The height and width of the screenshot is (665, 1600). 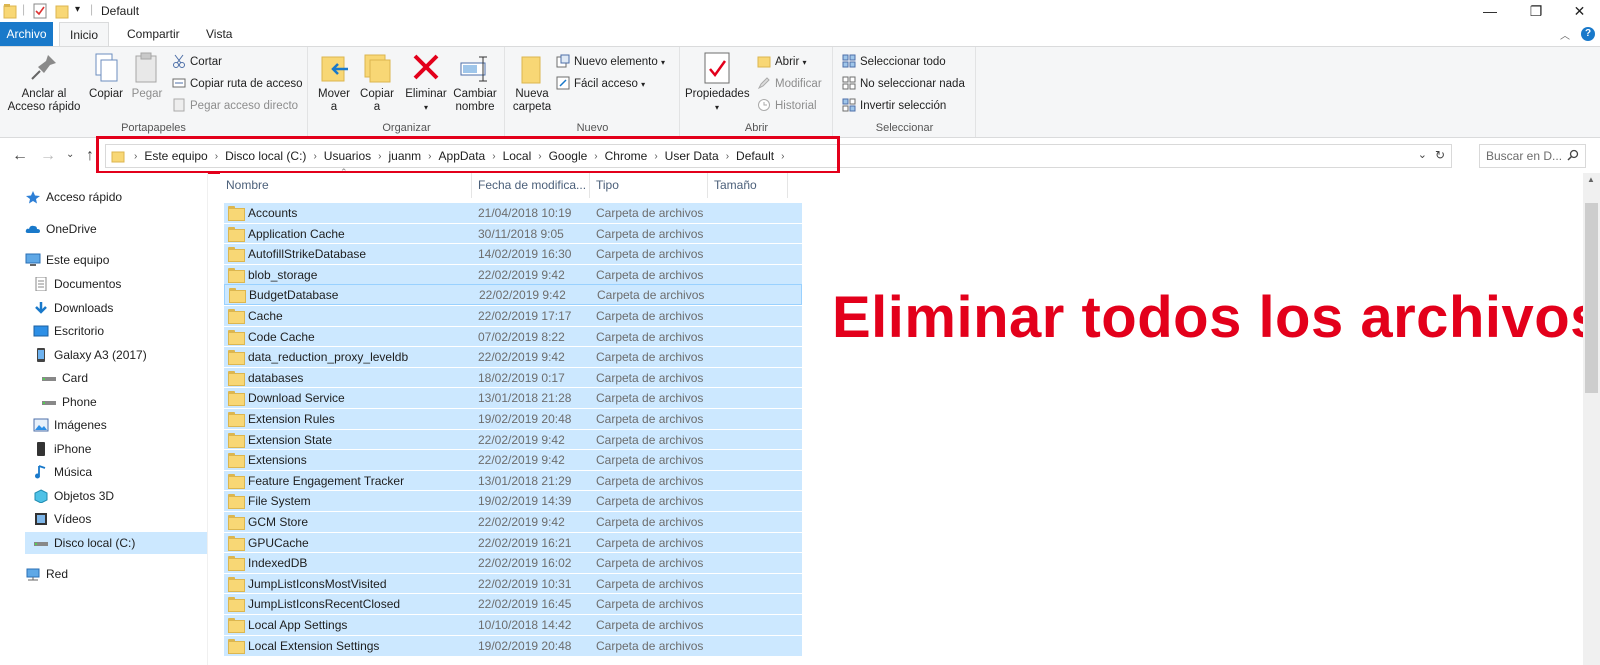 What do you see at coordinates (73, 197) in the screenshot?
I see `sidebar-item-acceso-rapido: Acceso rápido` at bounding box center [73, 197].